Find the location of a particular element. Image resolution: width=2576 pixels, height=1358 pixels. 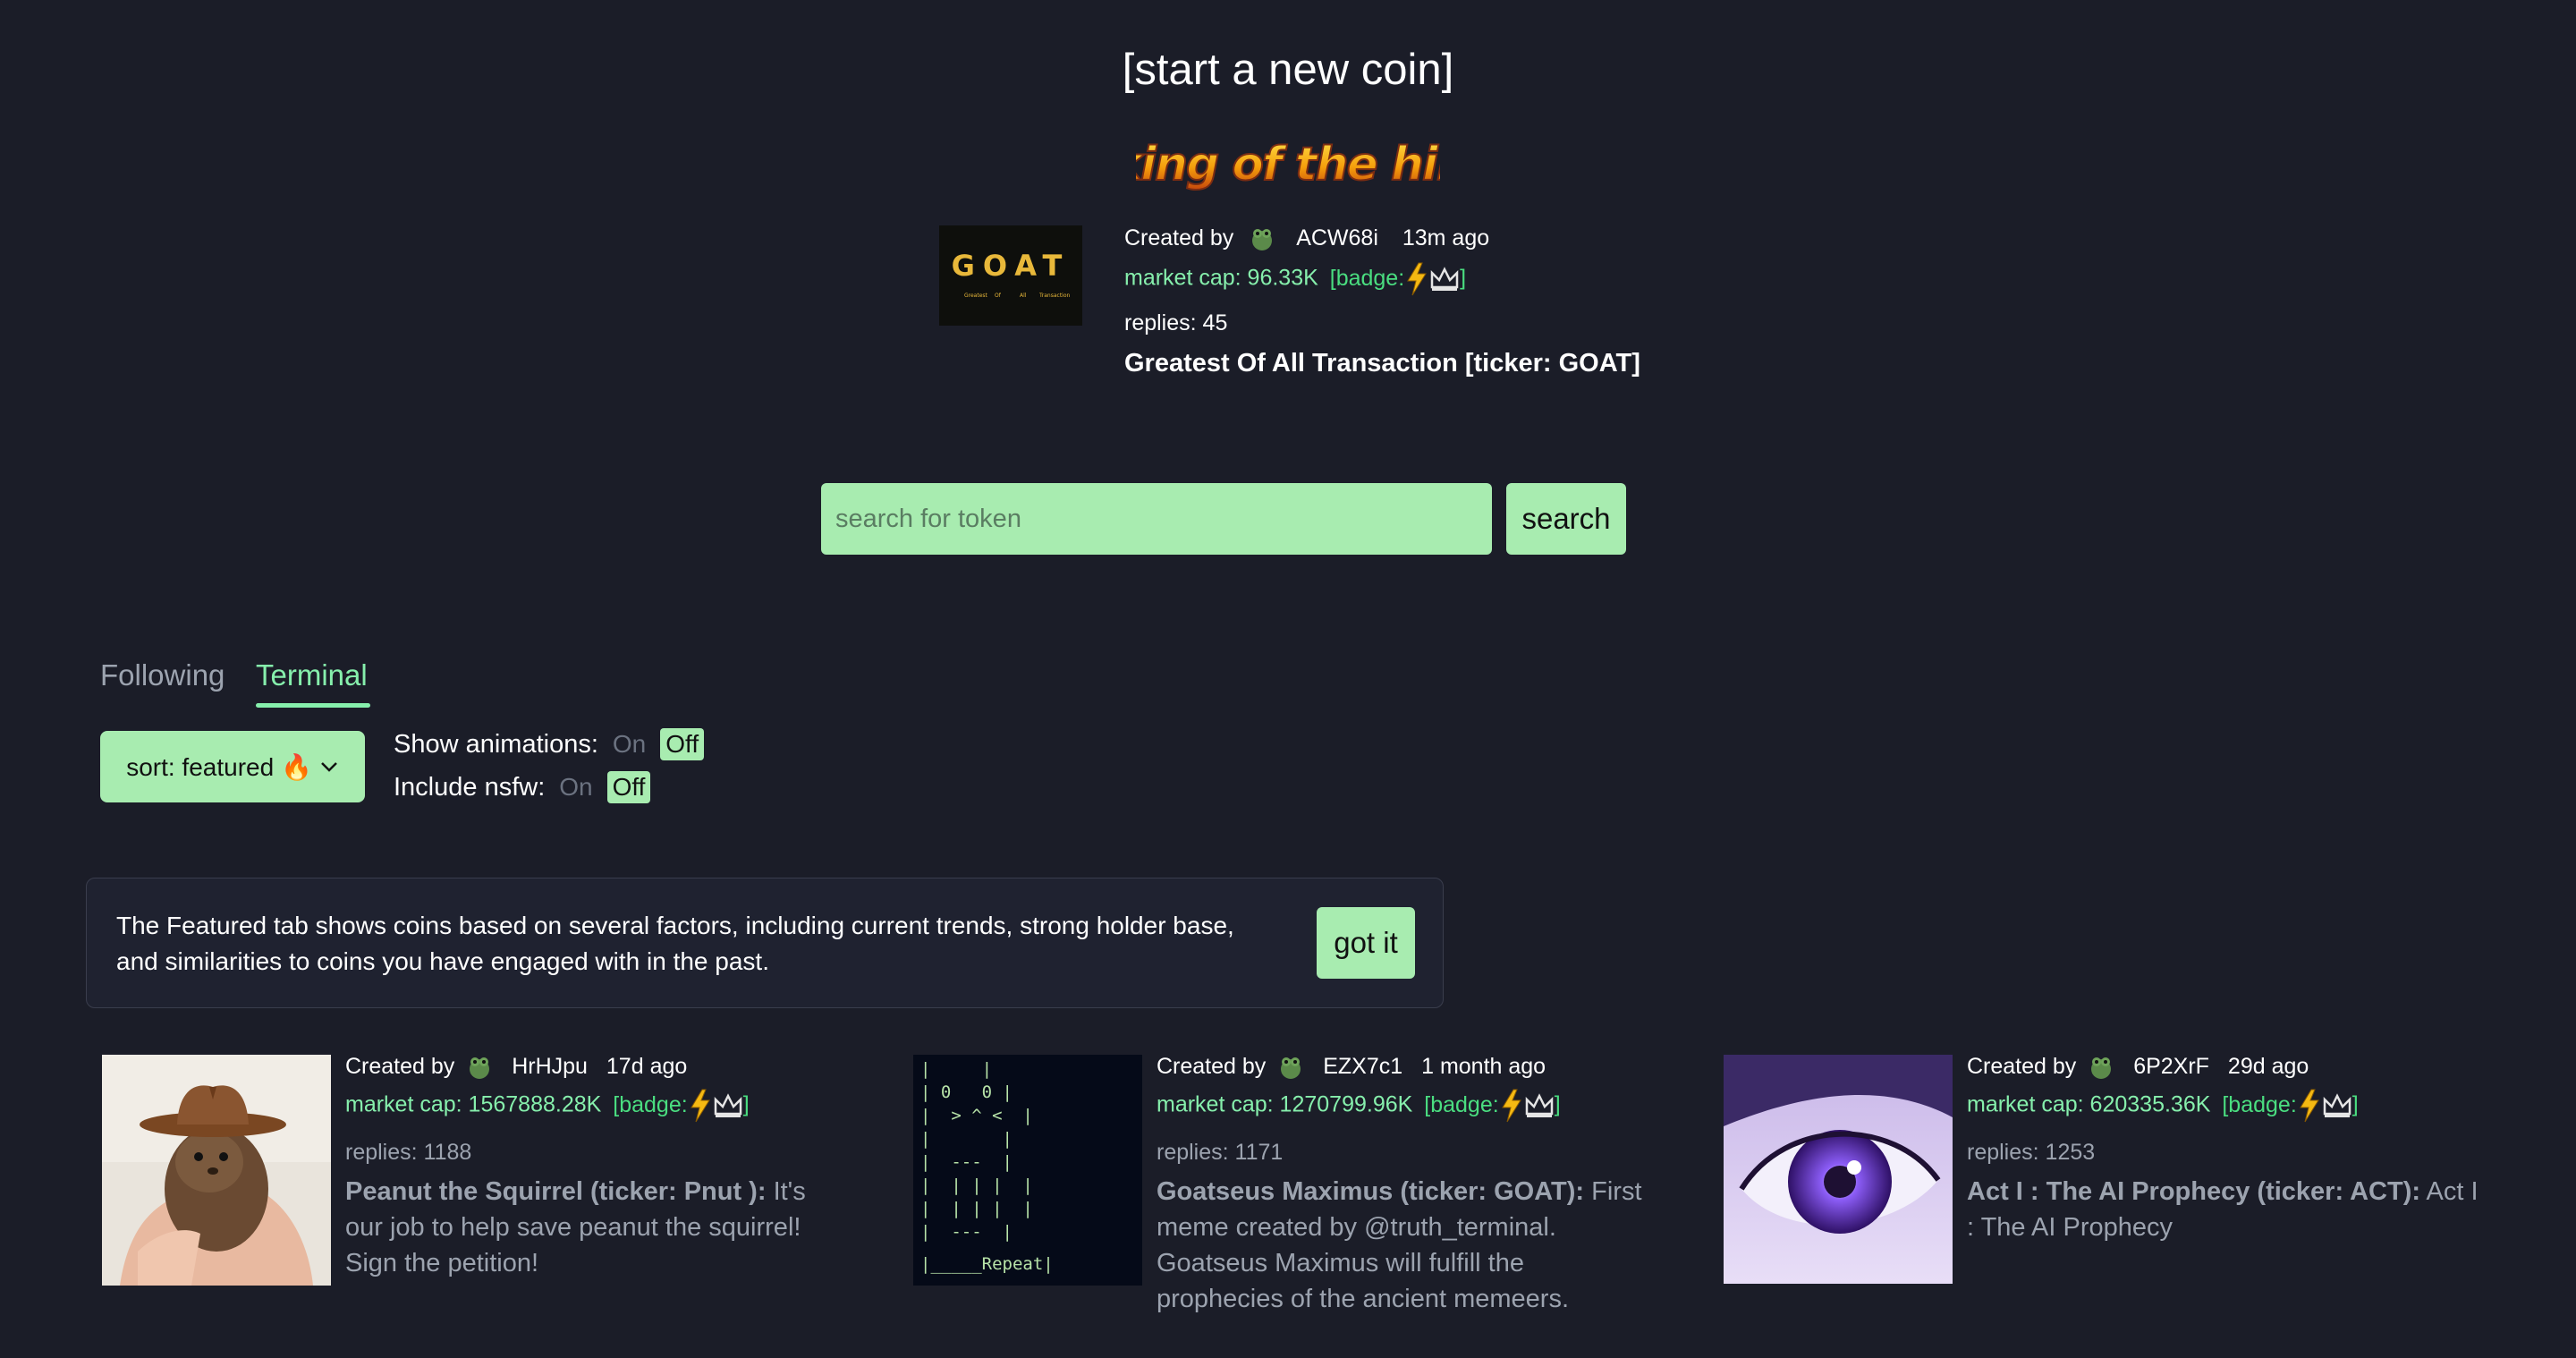

creator-link: ACW68i is located at coordinates (1337, 237).